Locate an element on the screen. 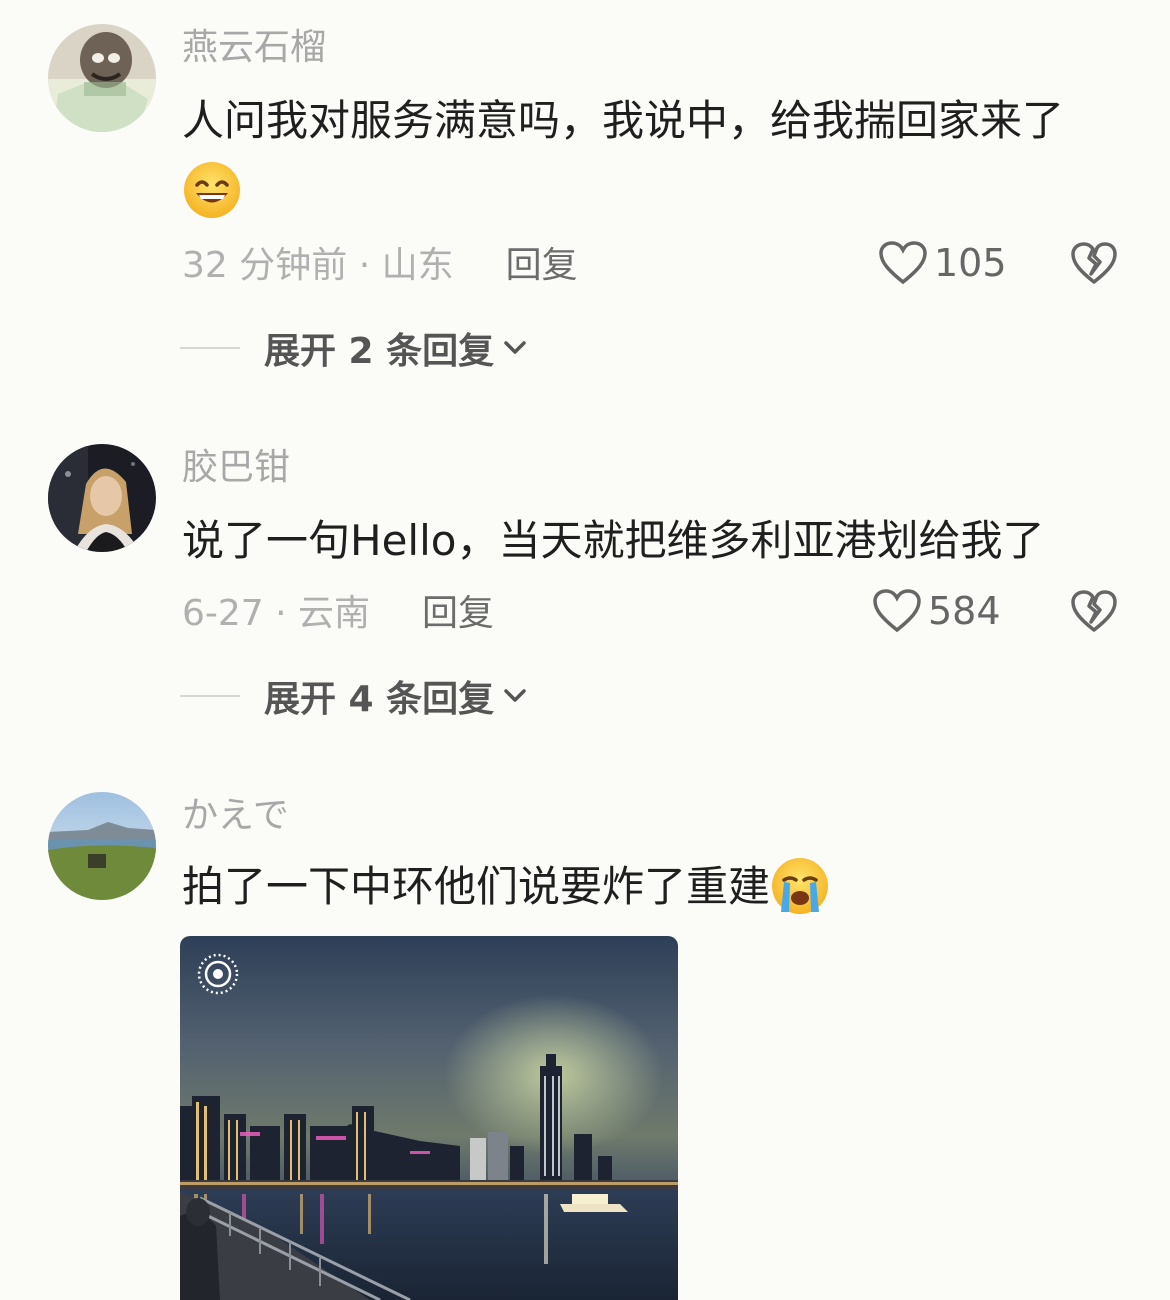 The height and width of the screenshot is (1300, 1170). loudly-crying-emoji is located at coordinates (800, 886).